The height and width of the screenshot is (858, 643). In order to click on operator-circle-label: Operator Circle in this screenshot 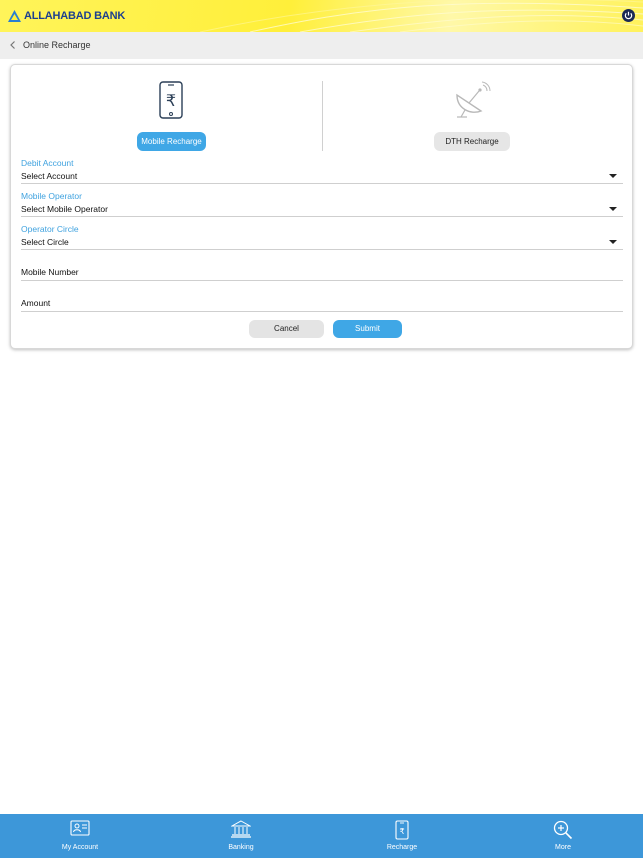, I will do `click(50, 229)`.